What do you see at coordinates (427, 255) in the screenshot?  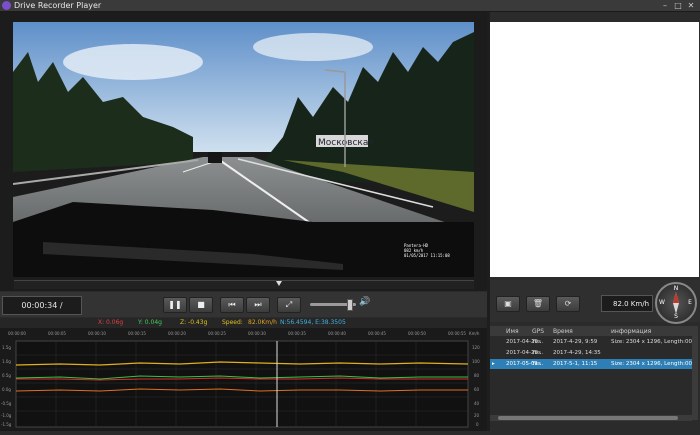 I see `osd-datetime: 01/05/2017 11:15:08` at bounding box center [427, 255].